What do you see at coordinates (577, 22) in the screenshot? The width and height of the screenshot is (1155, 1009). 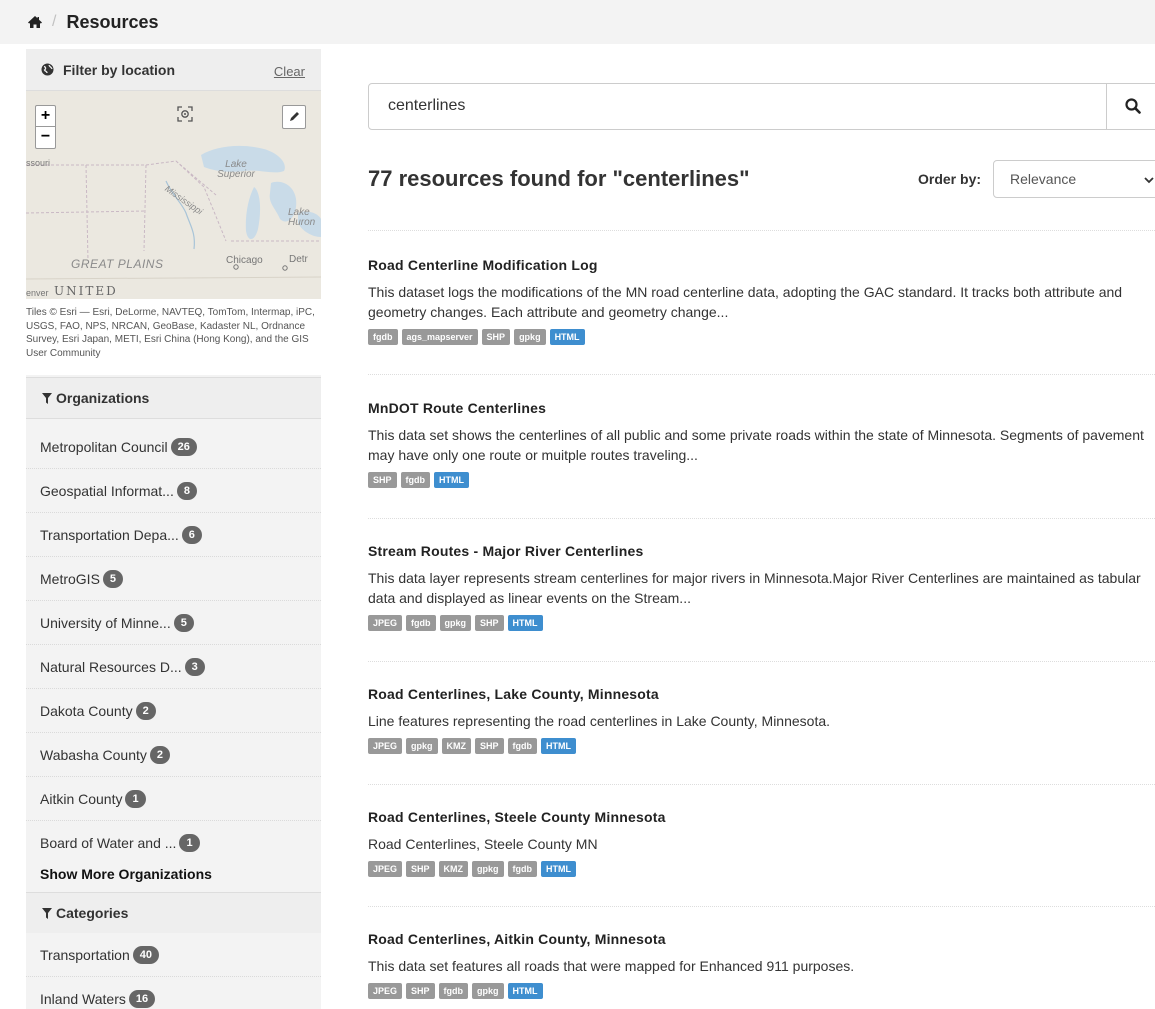 I see `breadcrumb: / Resources` at bounding box center [577, 22].